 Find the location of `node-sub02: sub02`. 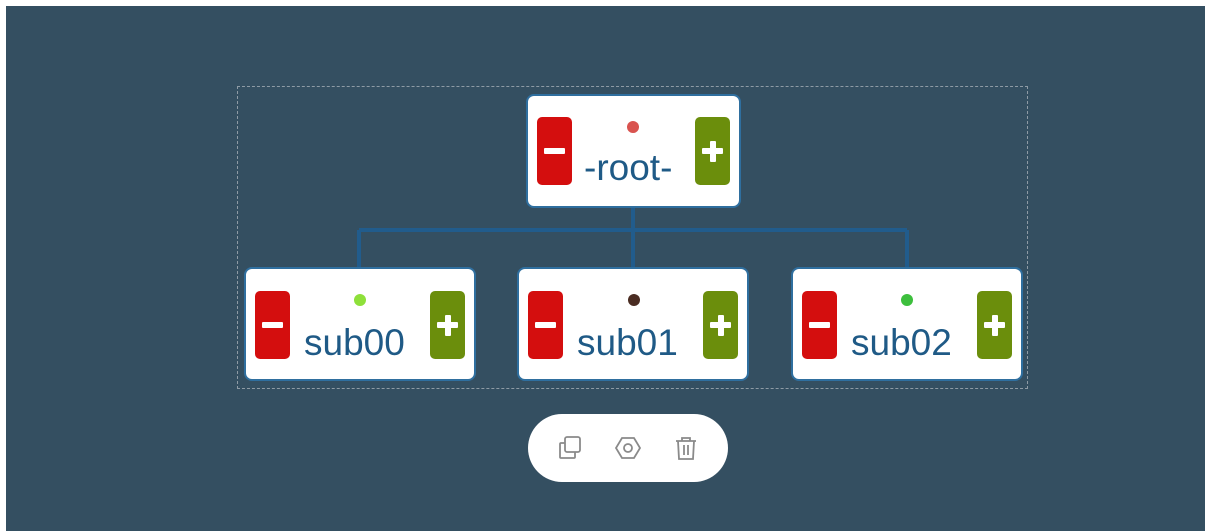

node-sub02: sub02 is located at coordinates (907, 324).